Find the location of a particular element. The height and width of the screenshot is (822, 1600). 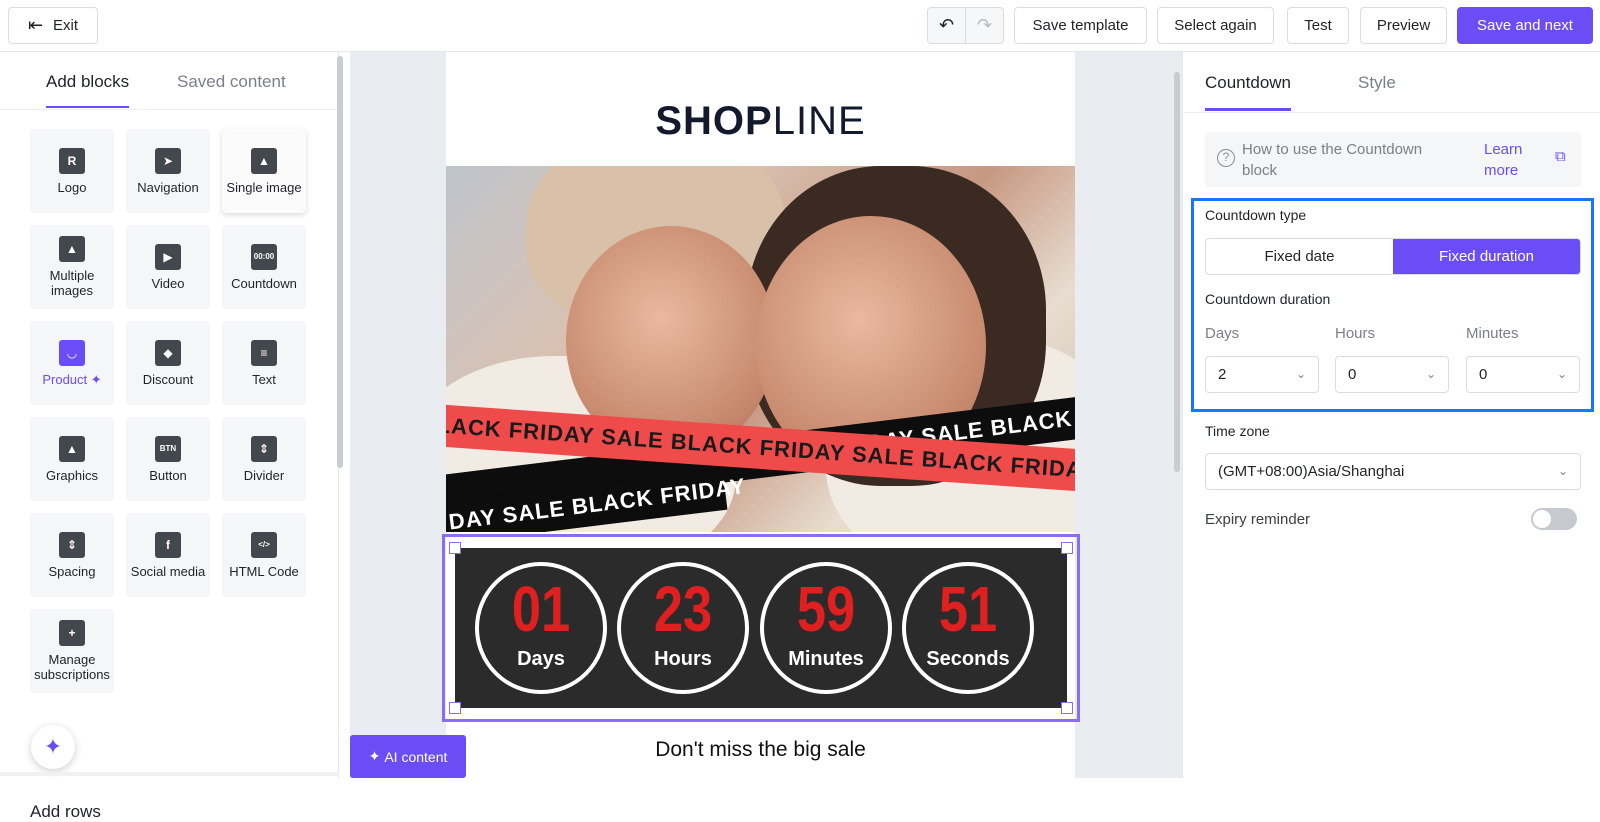

hours-value: 0 is located at coordinates (1352, 374).